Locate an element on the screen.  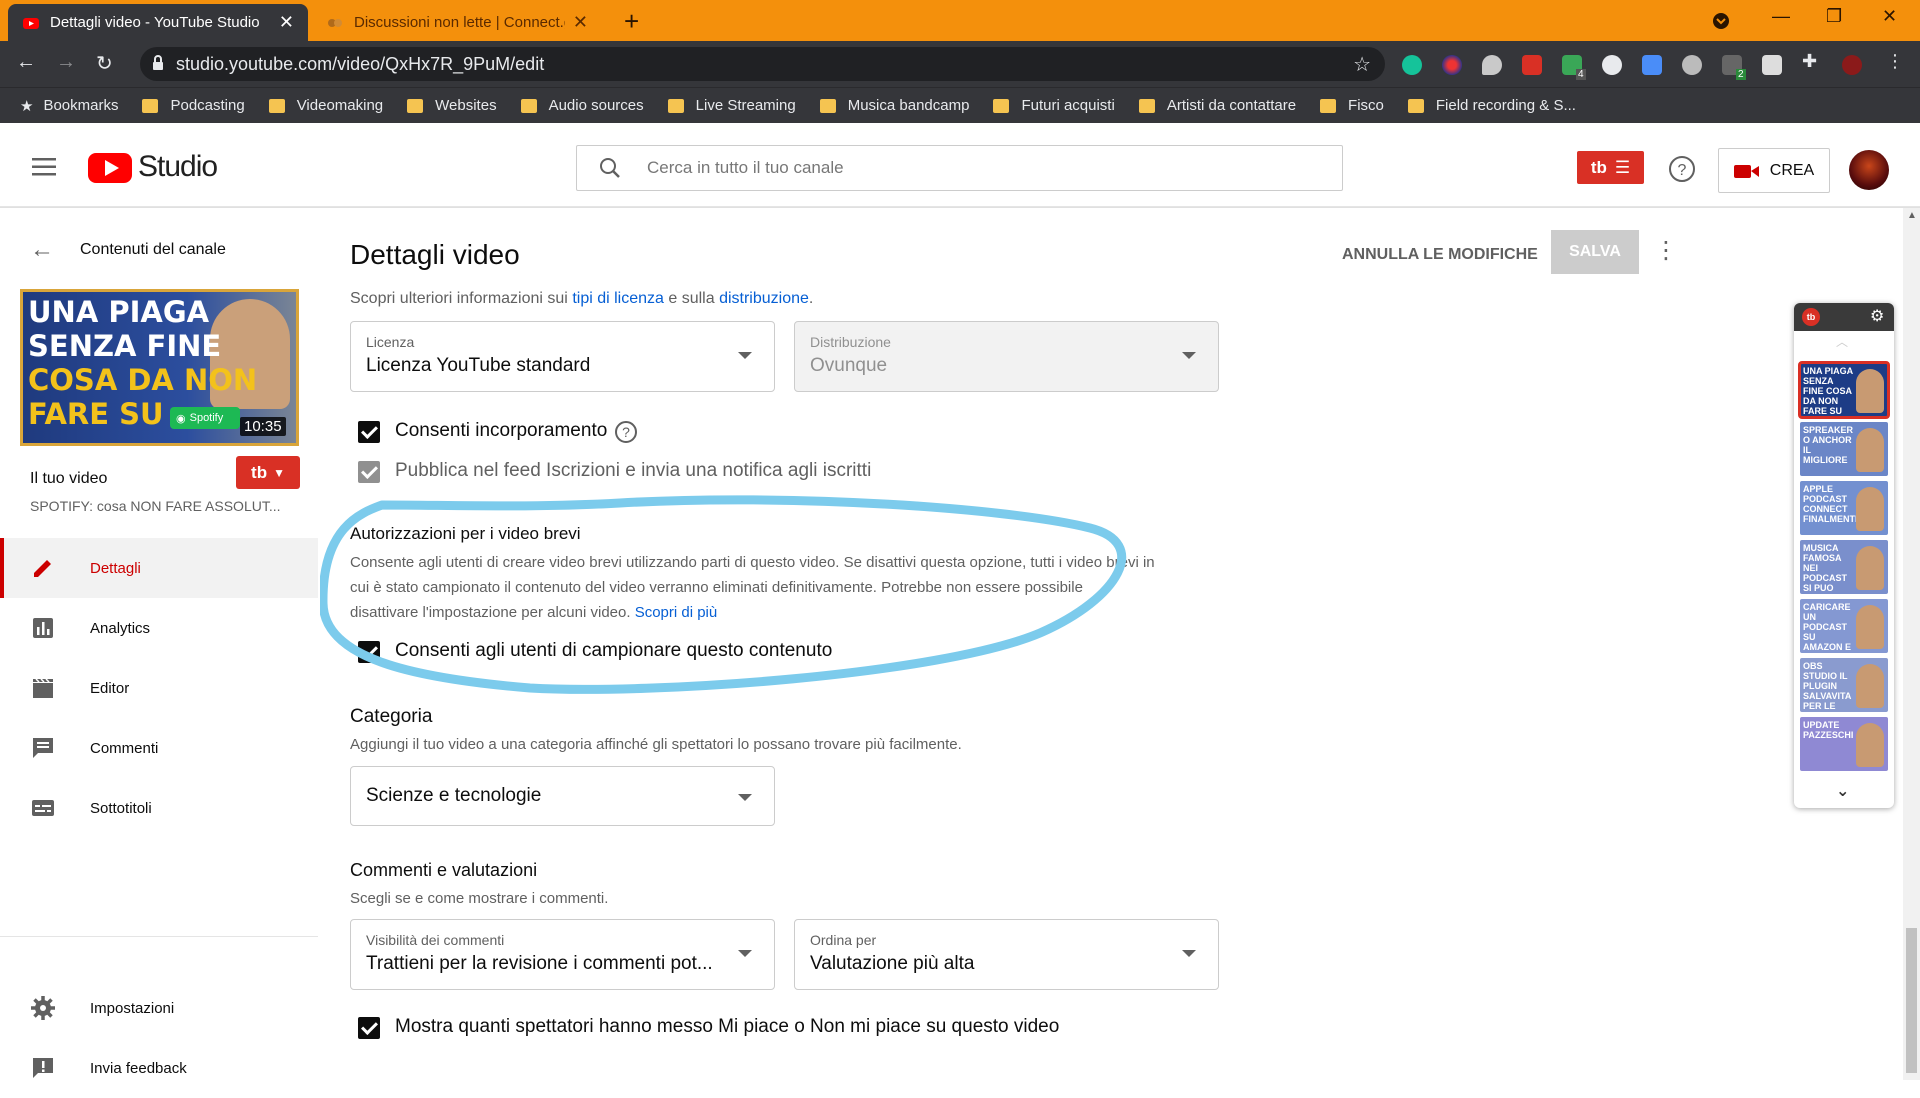
maximize-icon: ❐ is located at coordinates (1834, 16).